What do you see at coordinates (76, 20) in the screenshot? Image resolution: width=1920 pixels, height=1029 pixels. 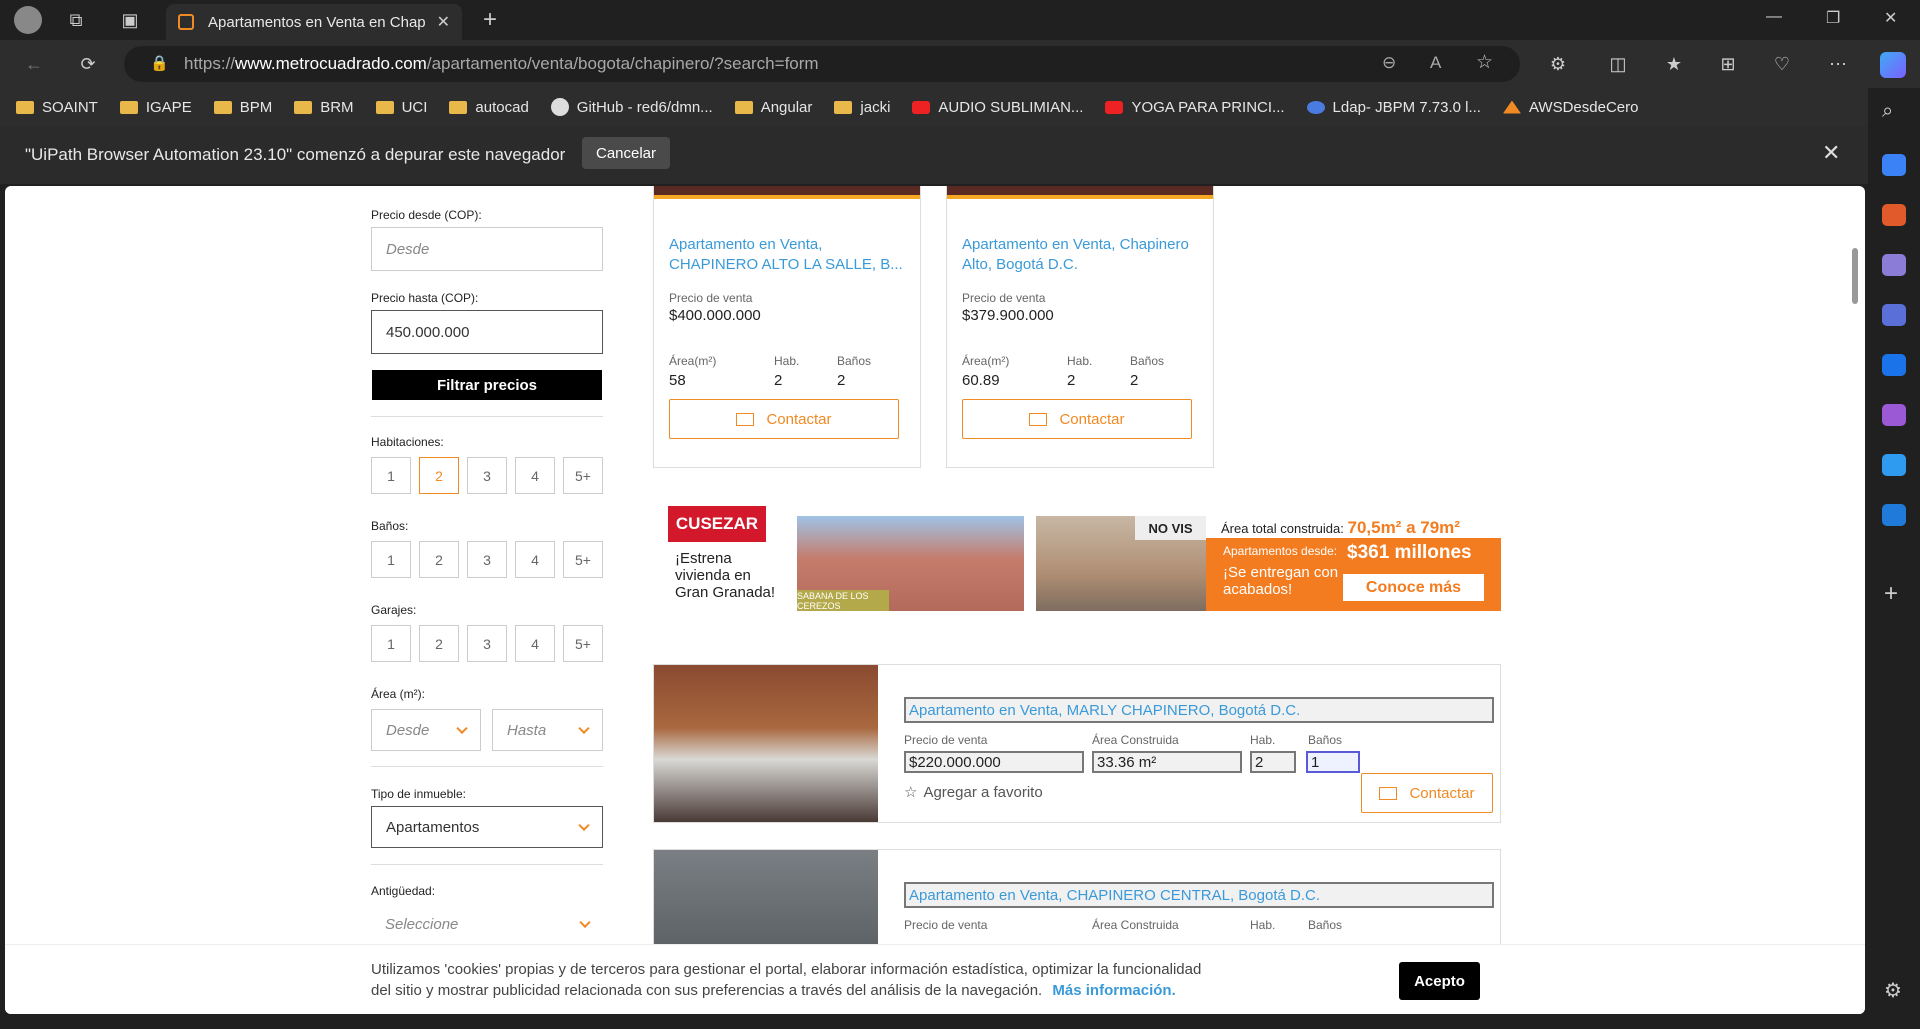 I see `workspaces-icon: ⧉` at bounding box center [76, 20].